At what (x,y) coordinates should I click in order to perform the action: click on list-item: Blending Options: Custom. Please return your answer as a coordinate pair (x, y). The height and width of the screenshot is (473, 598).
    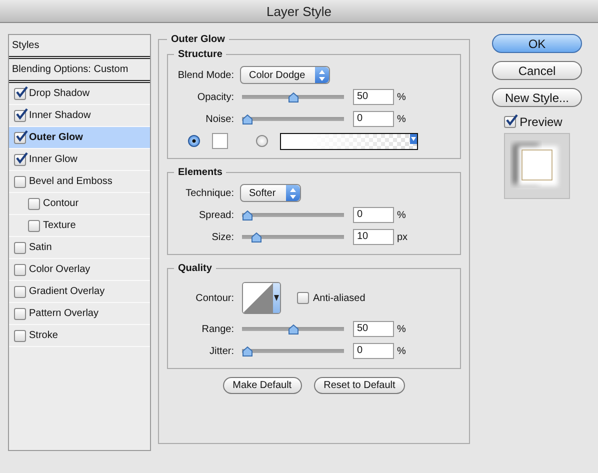
    Looking at the image, I should click on (79, 71).